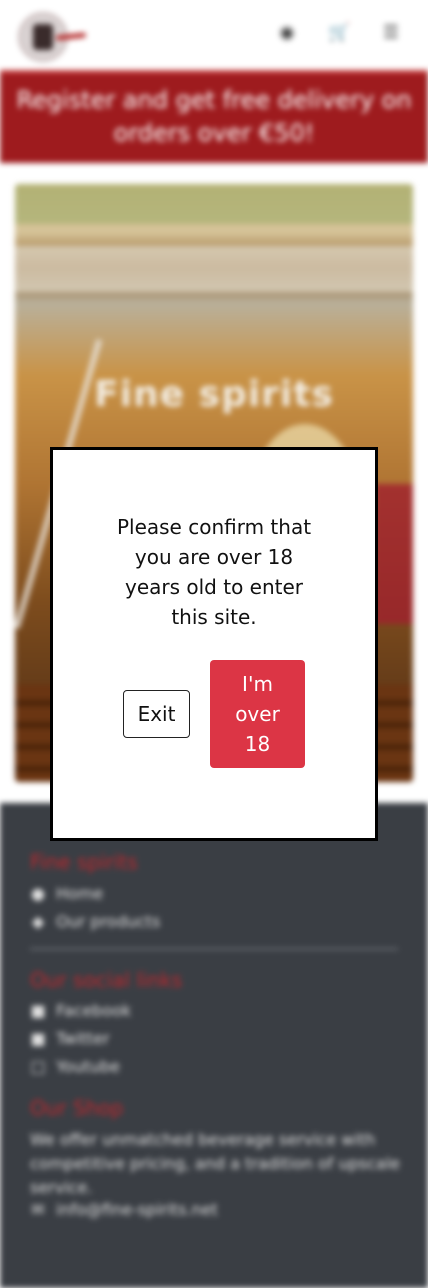  Describe the element at coordinates (257, 714) in the screenshot. I see `confirm-age-button: I'm over 18` at that location.